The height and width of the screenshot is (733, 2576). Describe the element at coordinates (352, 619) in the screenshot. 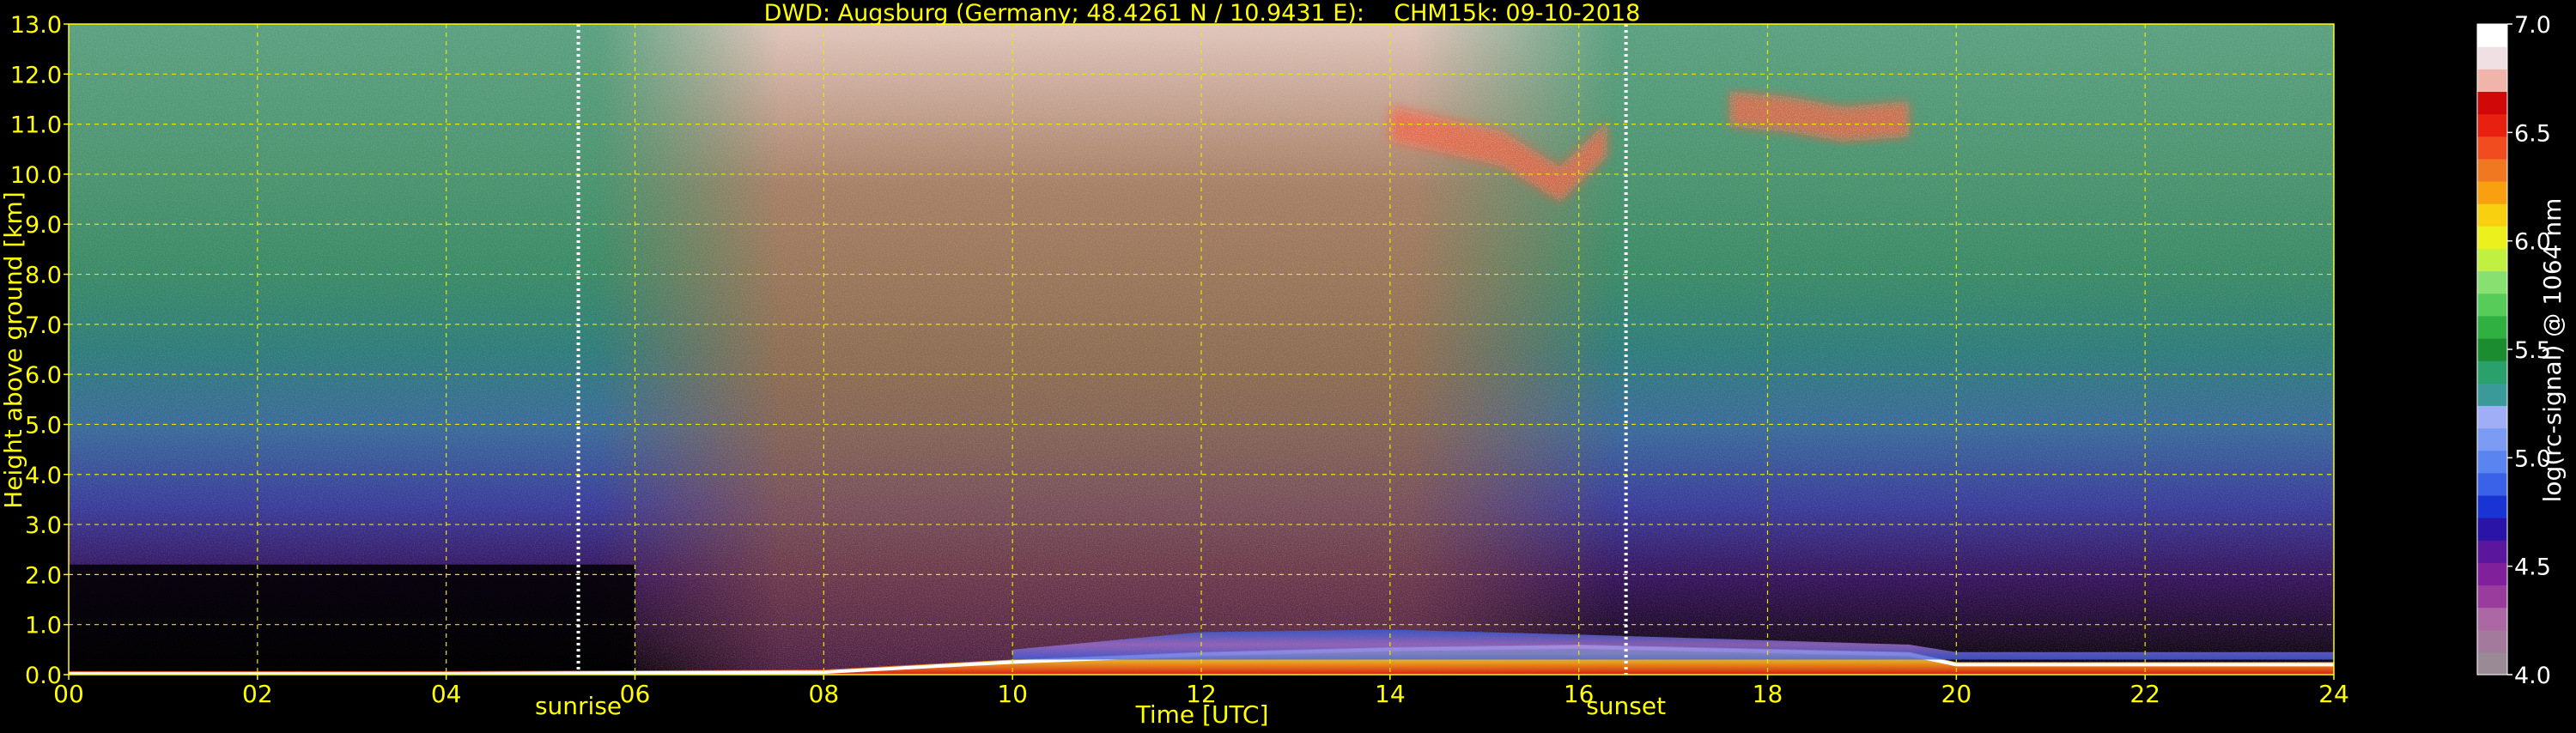

I see `dark-lower-layer` at that location.